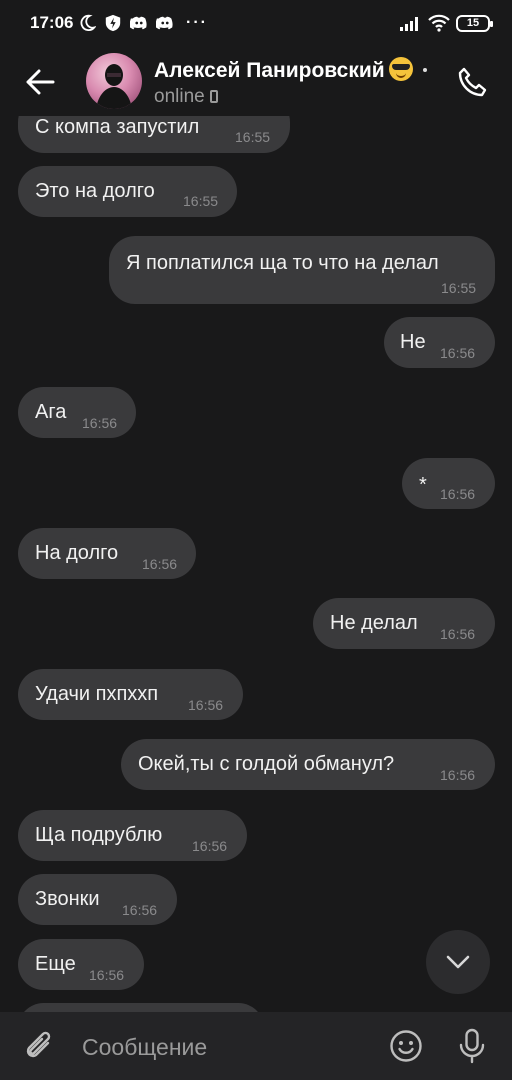 This screenshot has height=1080, width=512. What do you see at coordinates (67, 899) in the screenshot?
I see `message-text: Звонки` at bounding box center [67, 899].